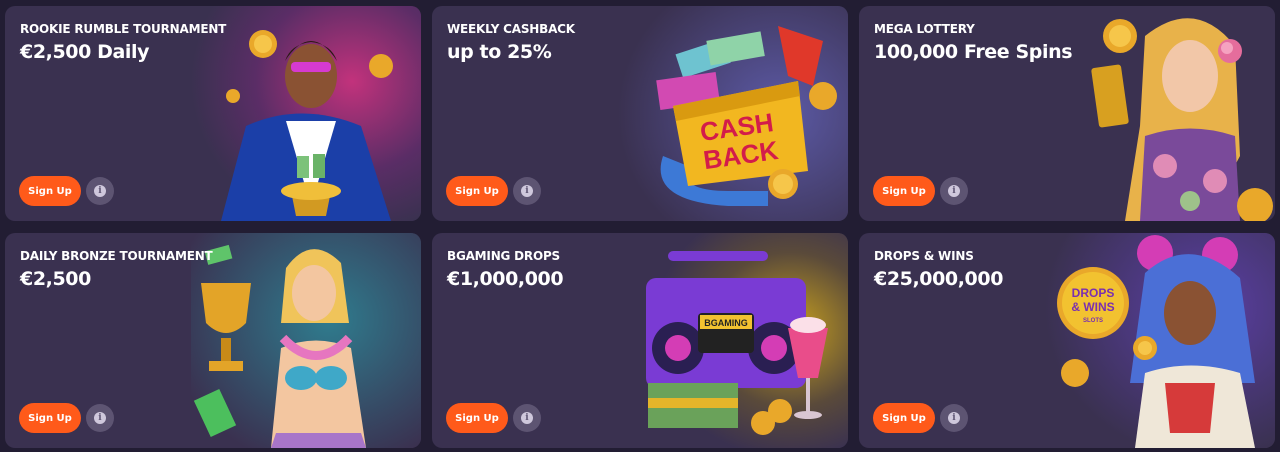 Image resolution: width=1280 pixels, height=452 pixels. I want to click on promo-prize: €2,500, so click(55, 279).